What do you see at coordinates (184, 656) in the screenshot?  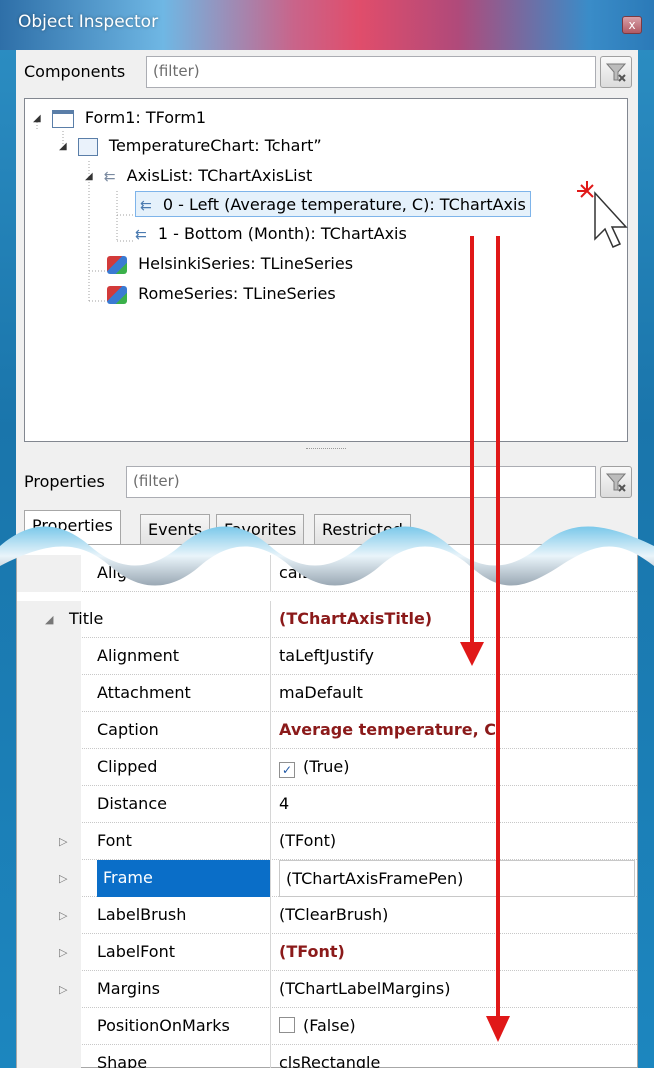 I see `property-name: Alignment` at bounding box center [184, 656].